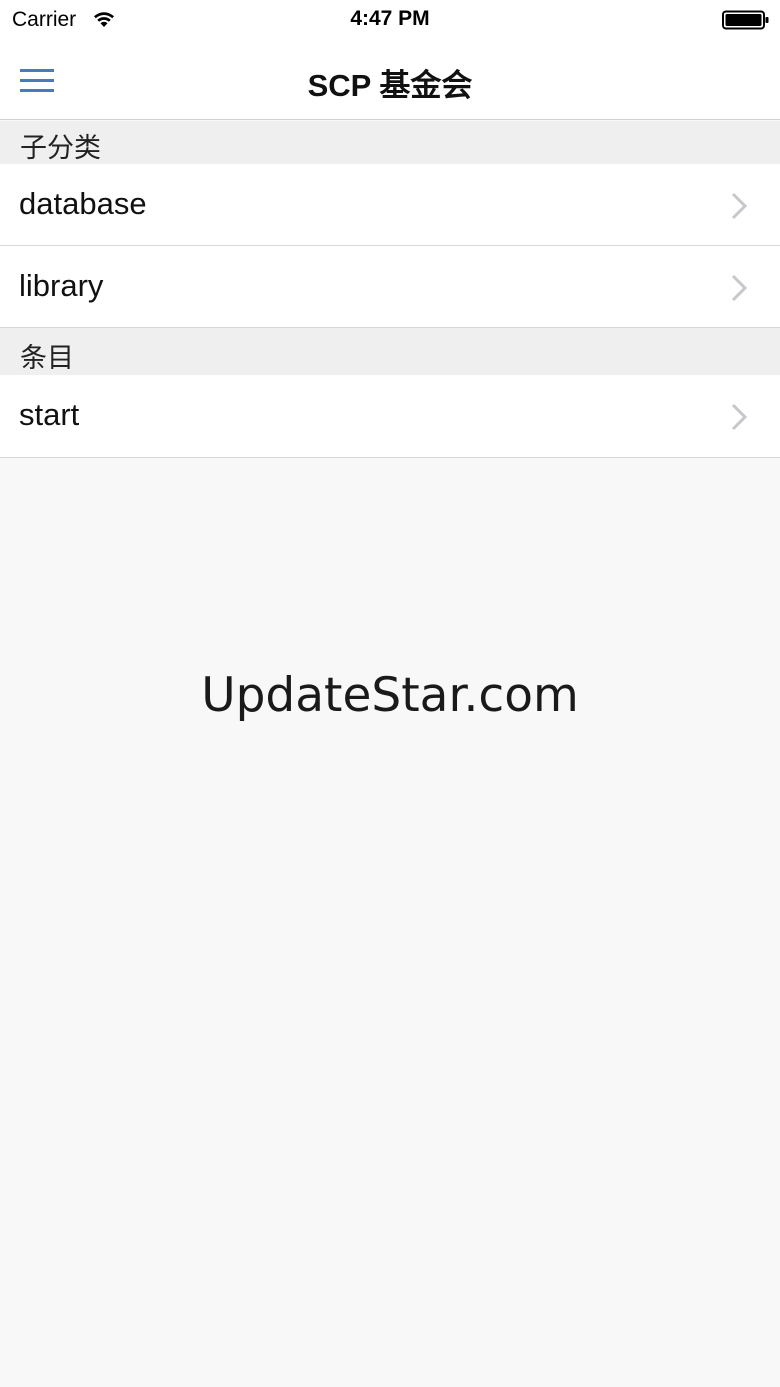  I want to click on list-item-label: database, so click(83, 203).